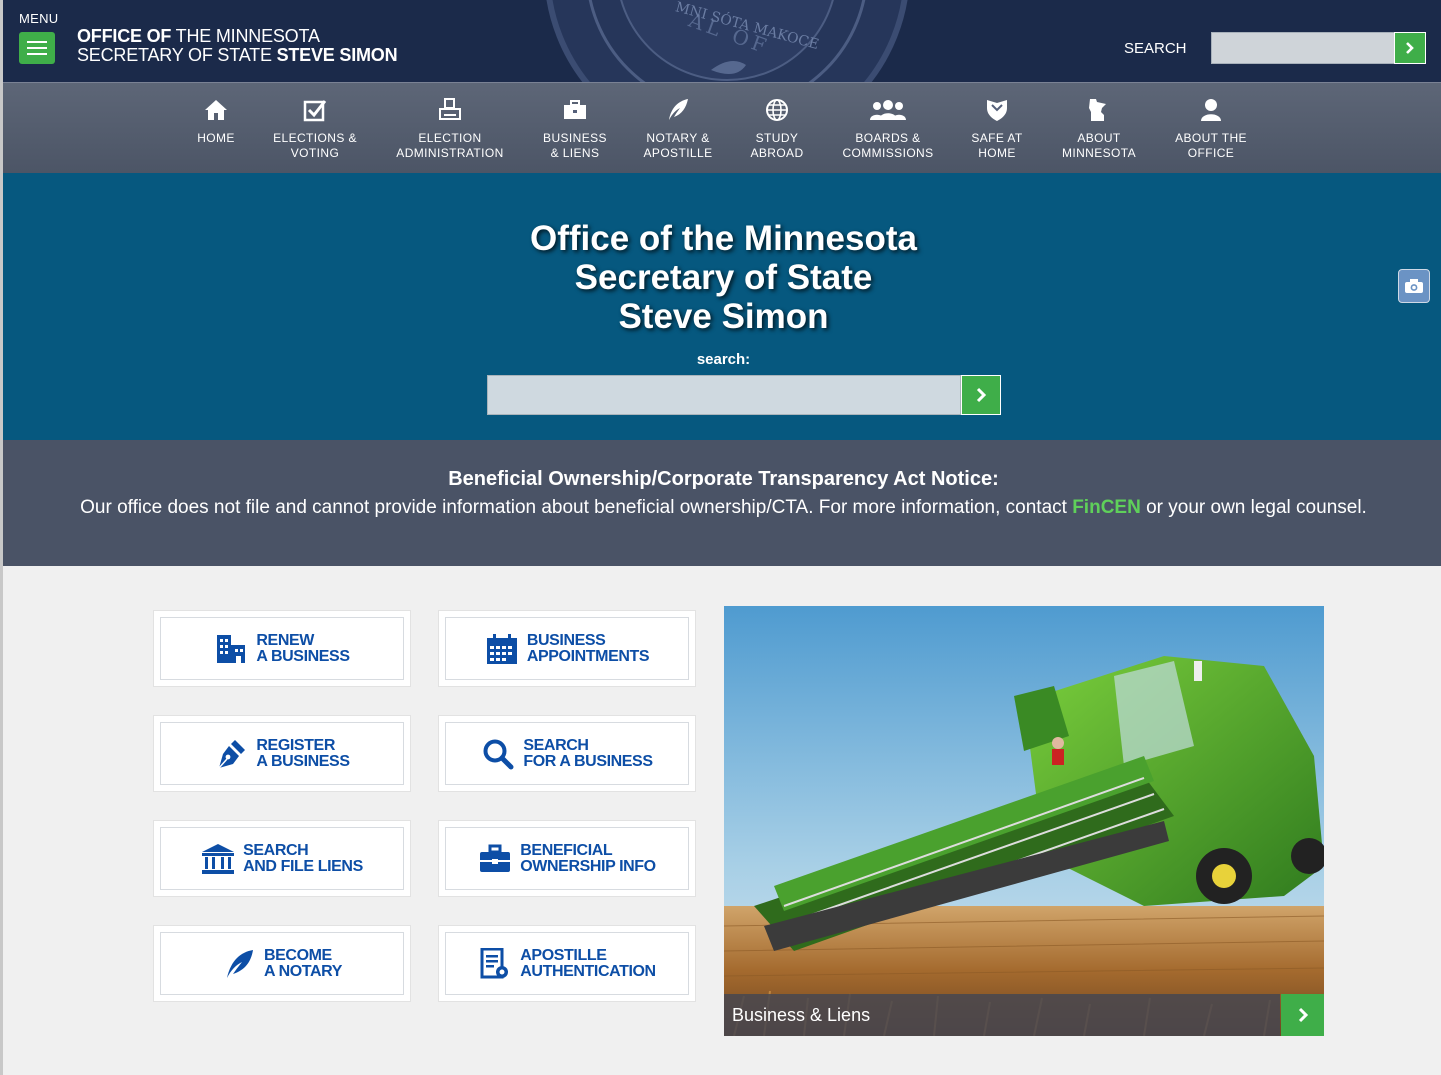  Describe the element at coordinates (37, 48) in the screenshot. I see `hamburger-menu-button` at that location.